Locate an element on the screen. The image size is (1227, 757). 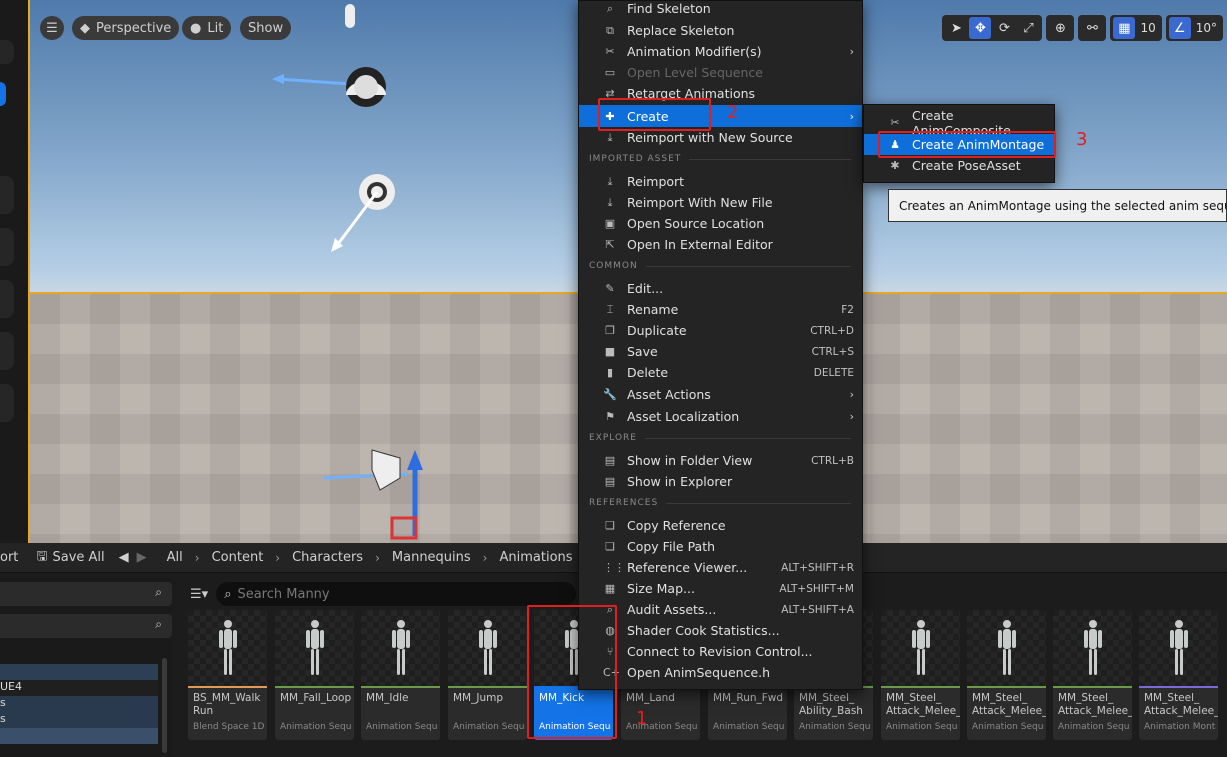
menu-item-find-skeleton: ⌕ Find Skeleton is located at coordinates (720, 9).